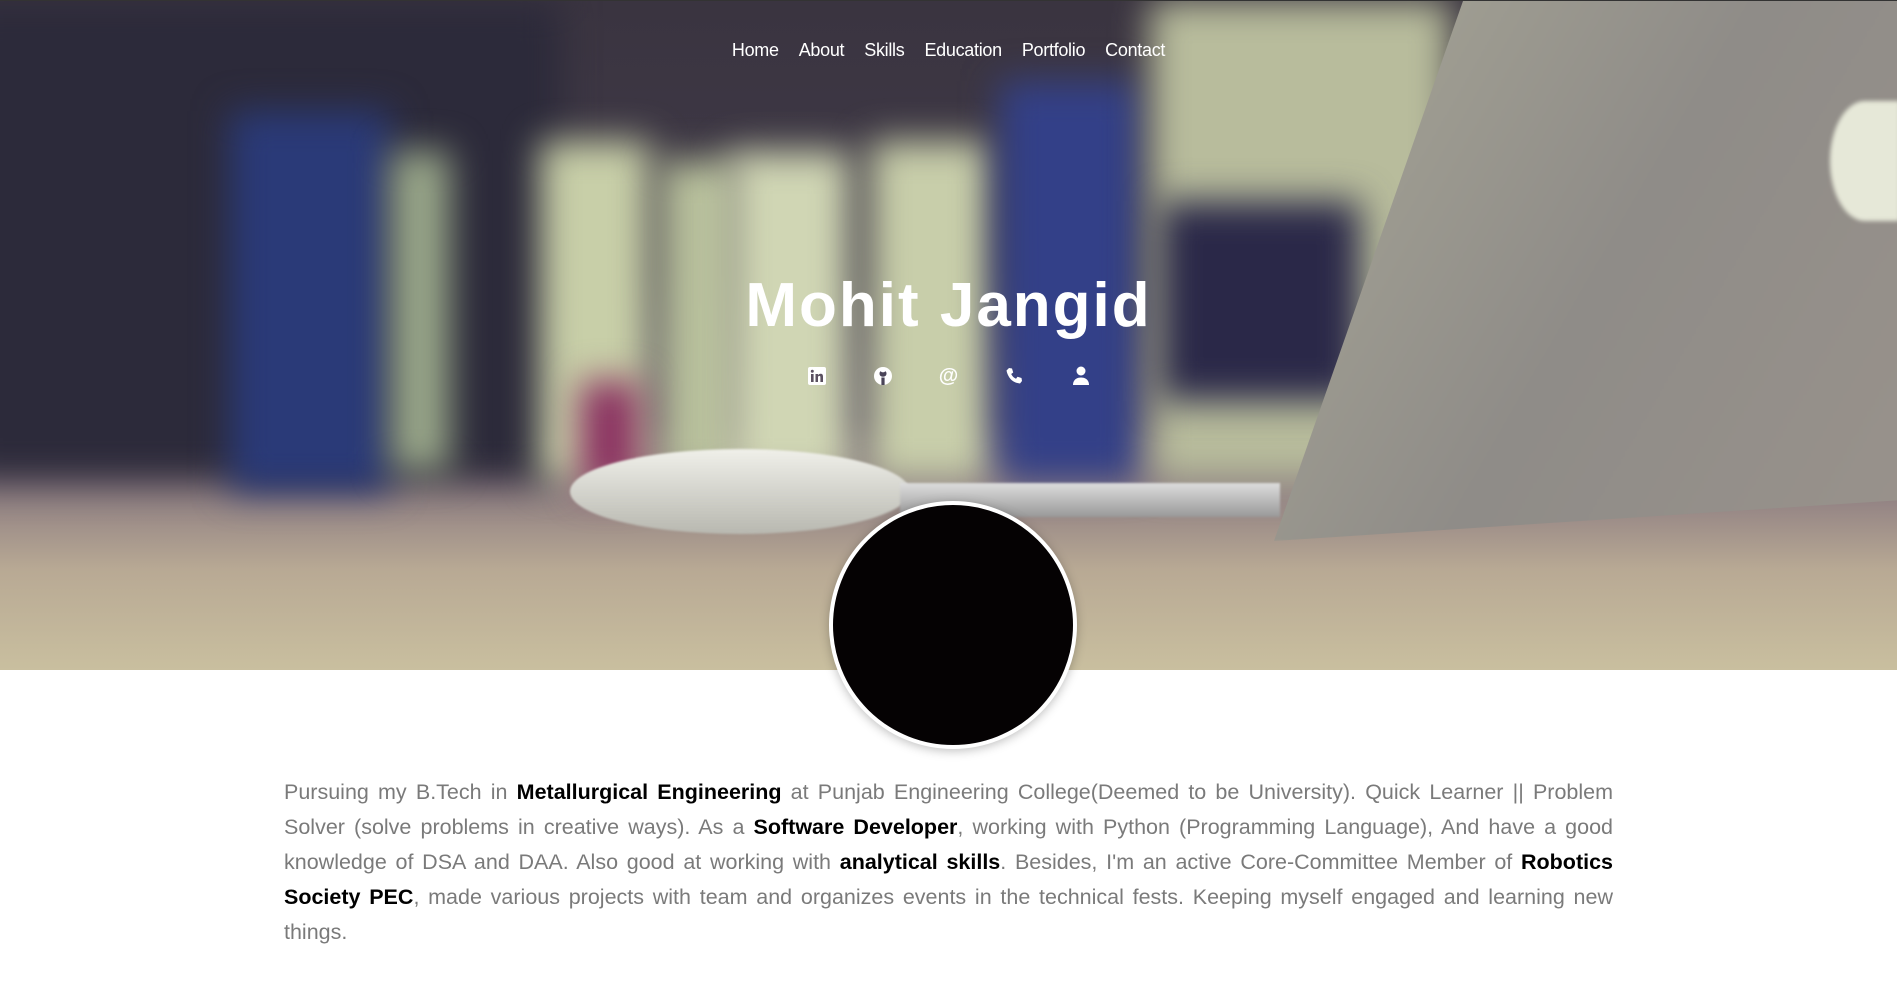 The image size is (1897, 992). Describe the element at coordinates (883, 376) in the screenshot. I see `github-icon` at that location.